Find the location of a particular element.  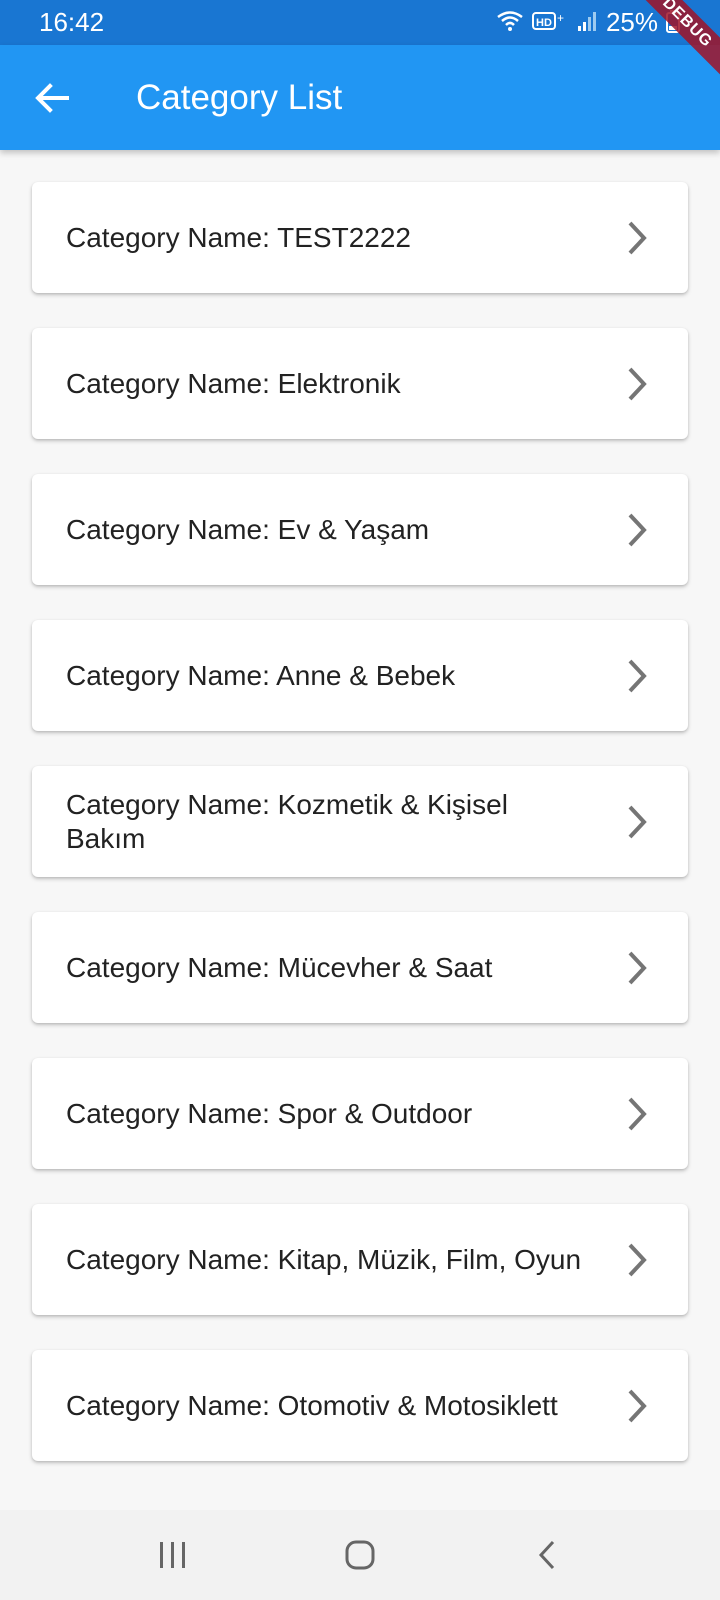

svg-text: HD is located at coordinates (544, 23).